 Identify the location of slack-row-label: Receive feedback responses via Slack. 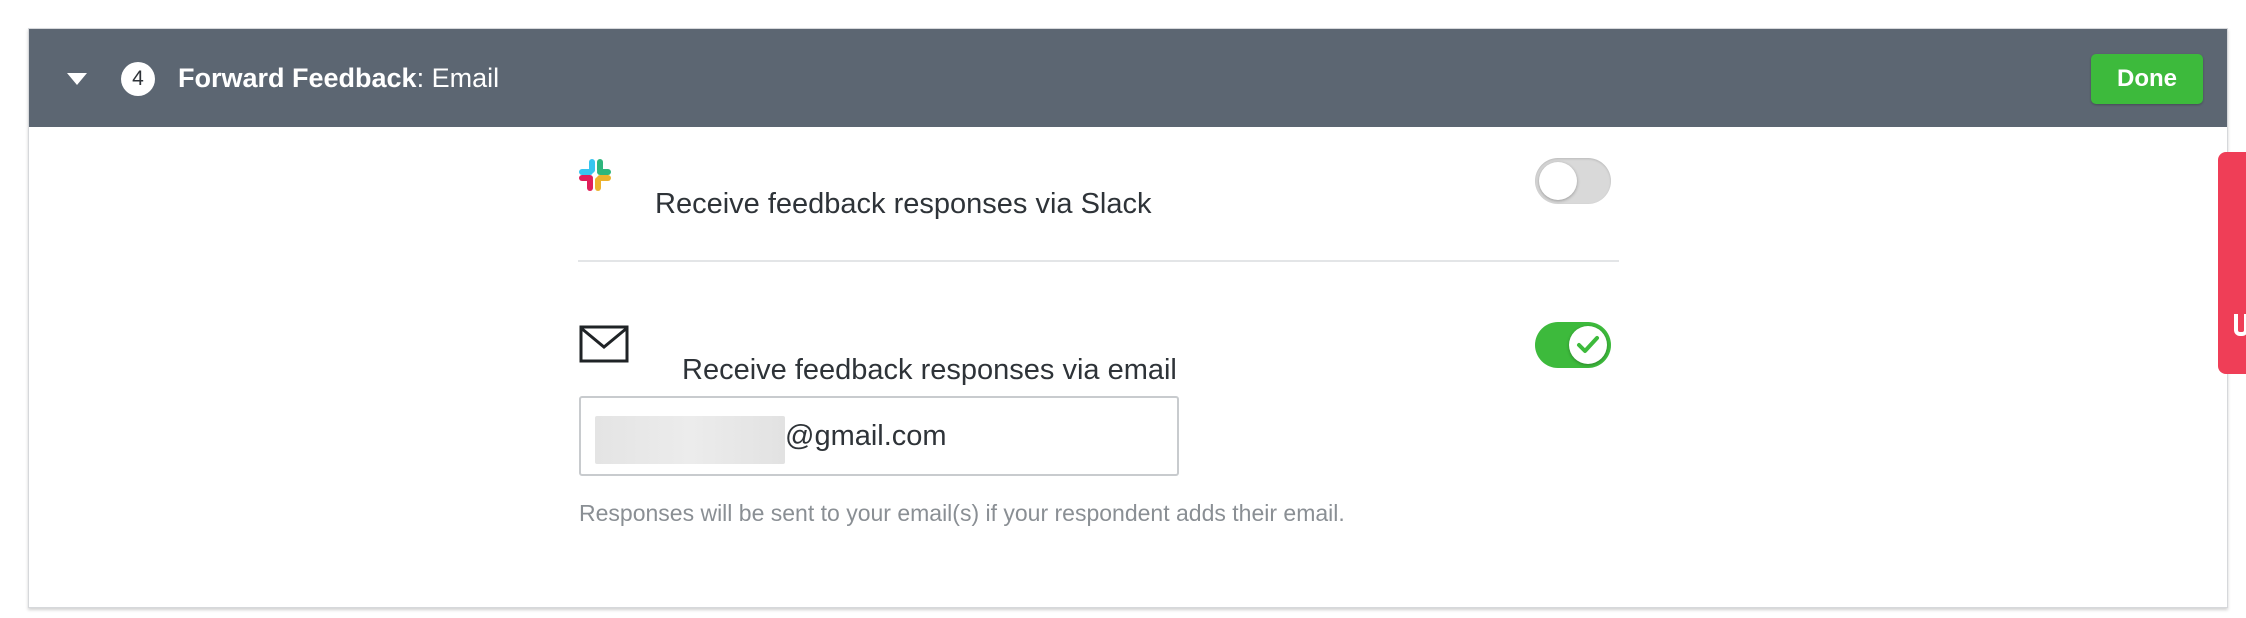
(903, 204).